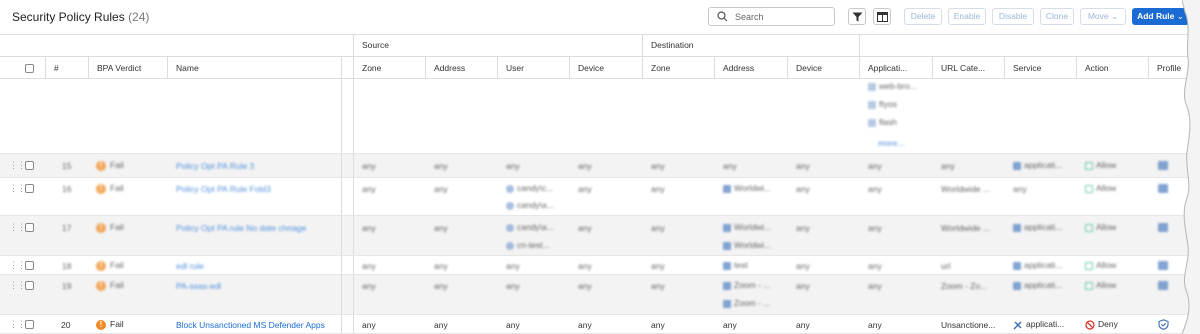  What do you see at coordinates (1112, 67) in the screenshot?
I see `col-action: Action` at bounding box center [1112, 67].